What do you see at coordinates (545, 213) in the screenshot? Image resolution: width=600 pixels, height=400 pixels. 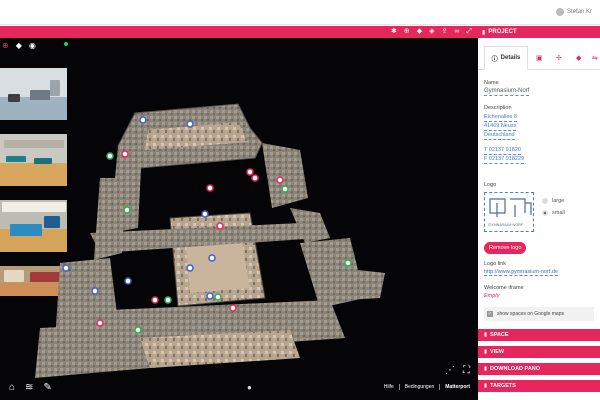 I see `radio-small` at bounding box center [545, 213].